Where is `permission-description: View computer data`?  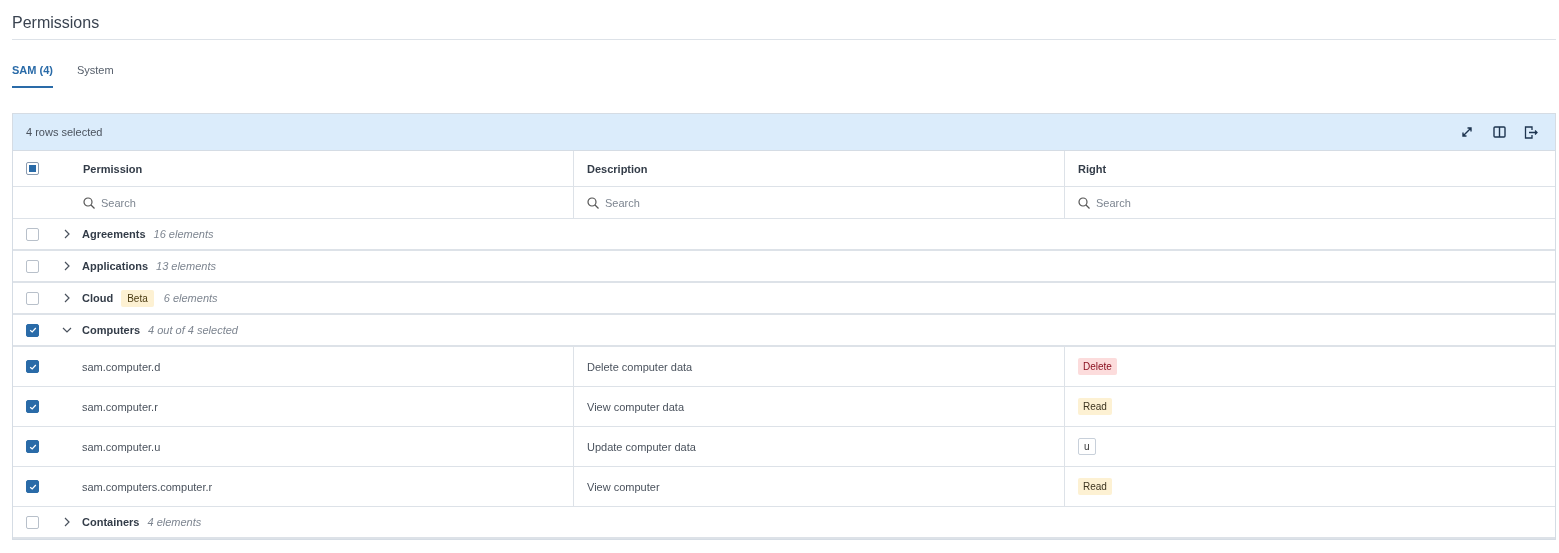
permission-description: View computer data is located at coordinates (636, 406).